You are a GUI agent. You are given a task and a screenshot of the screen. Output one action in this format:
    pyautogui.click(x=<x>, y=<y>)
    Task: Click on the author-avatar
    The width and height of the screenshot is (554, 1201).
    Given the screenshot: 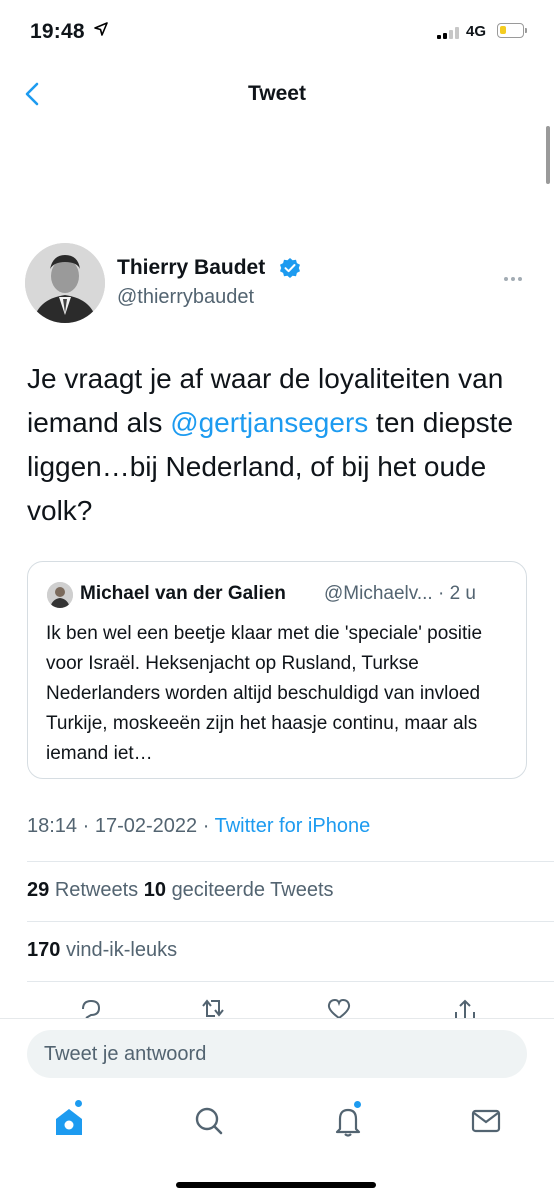 What is the action you would take?
    pyautogui.click(x=65, y=283)
    